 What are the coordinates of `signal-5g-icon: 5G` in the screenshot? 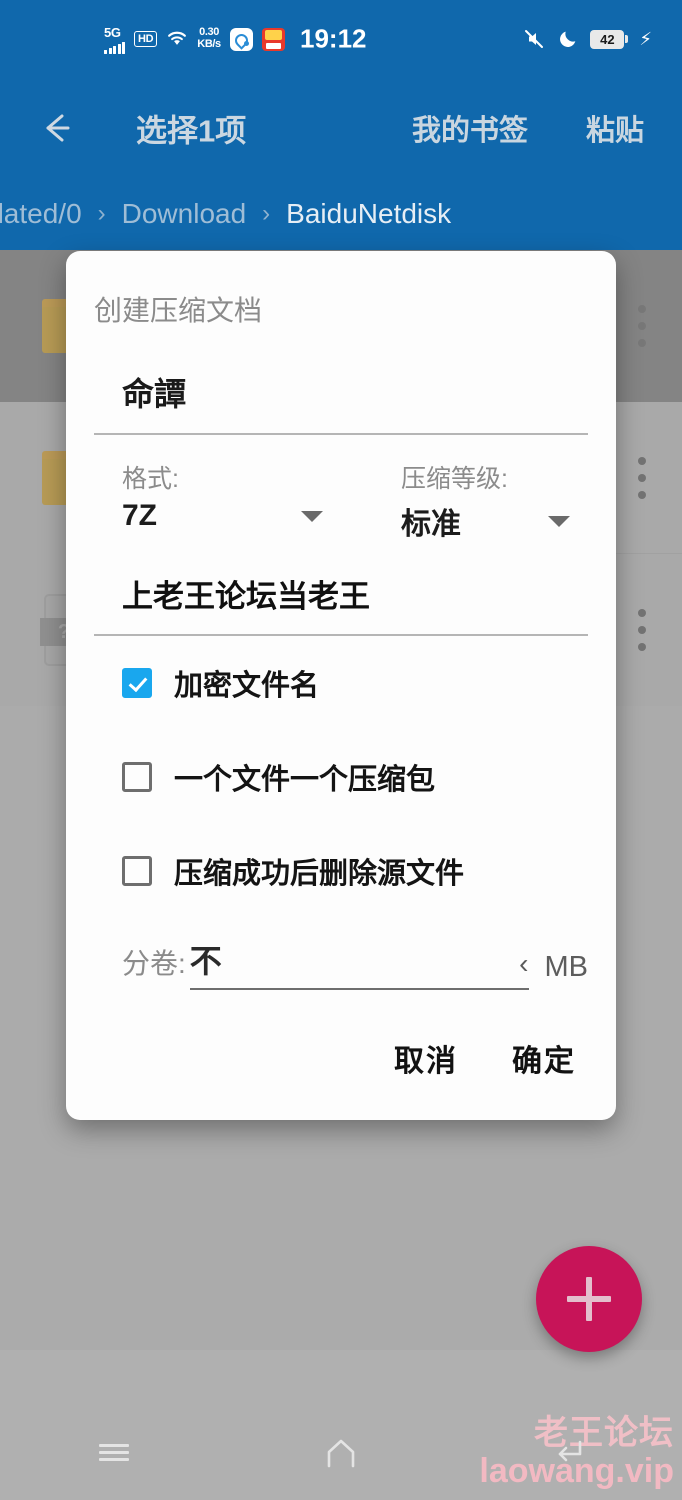 It's located at (114, 39).